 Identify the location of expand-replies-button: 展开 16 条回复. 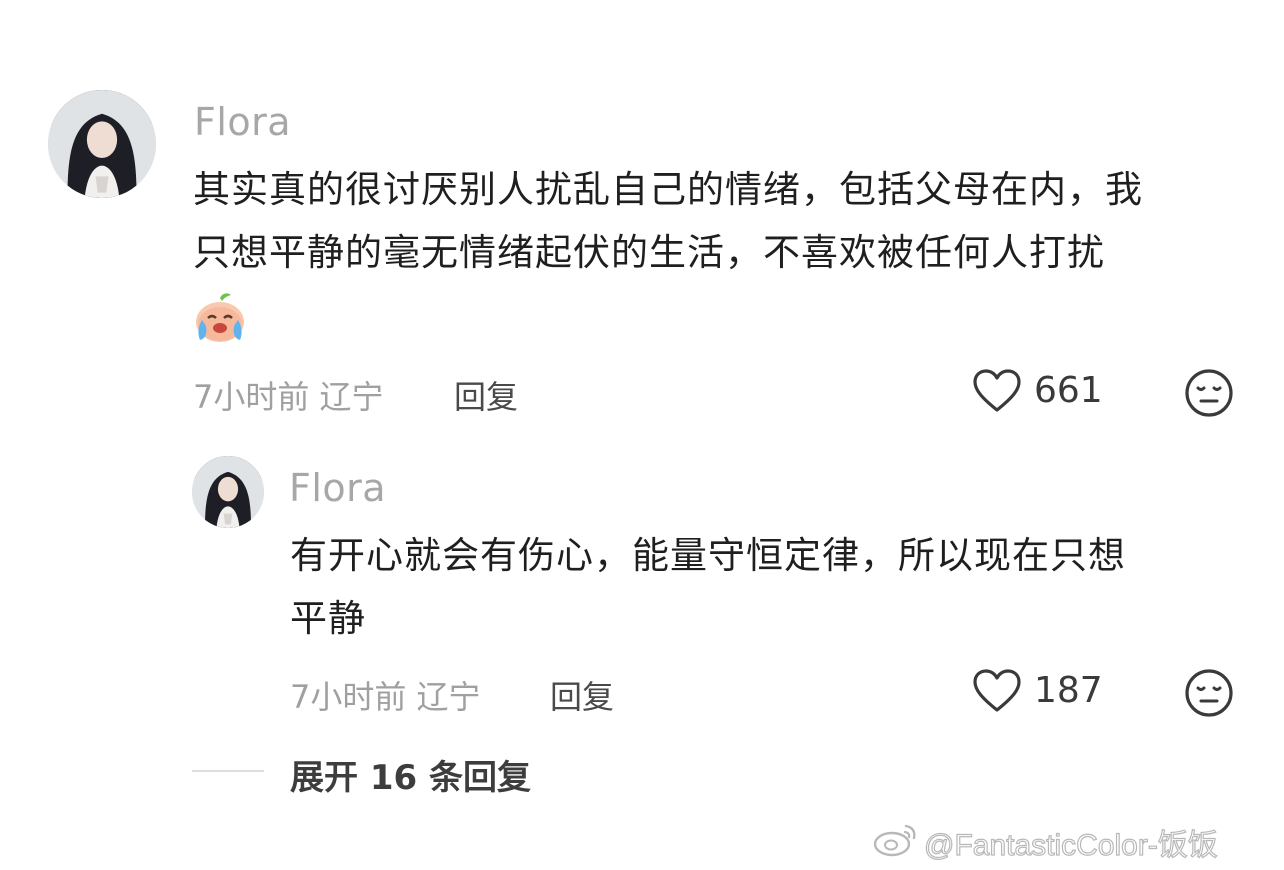
(410, 774).